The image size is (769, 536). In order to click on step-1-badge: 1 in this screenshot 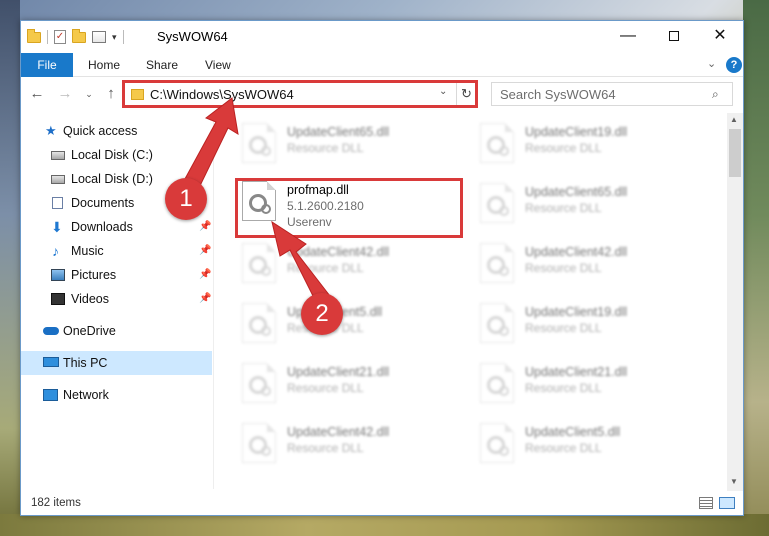, I will do `click(186, 199)`.